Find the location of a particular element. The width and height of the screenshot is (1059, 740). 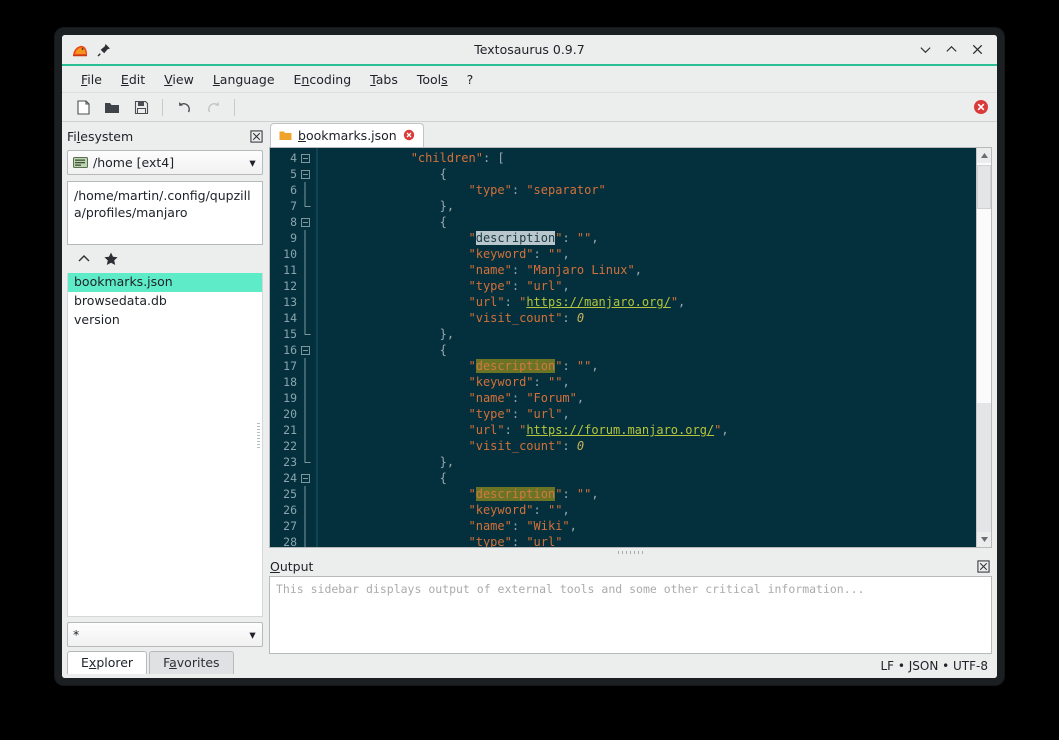

parent-directory-icon is located at coordinates (84, 259).